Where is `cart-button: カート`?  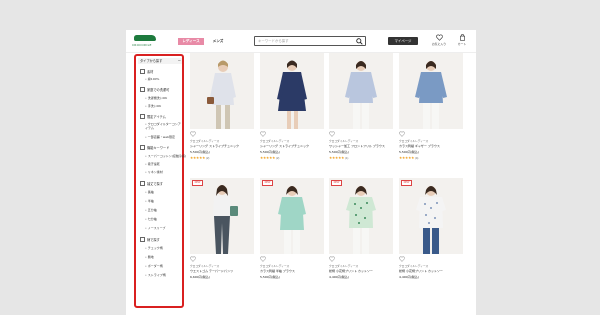
cart-button: カート is located at coordinates (462, 42).